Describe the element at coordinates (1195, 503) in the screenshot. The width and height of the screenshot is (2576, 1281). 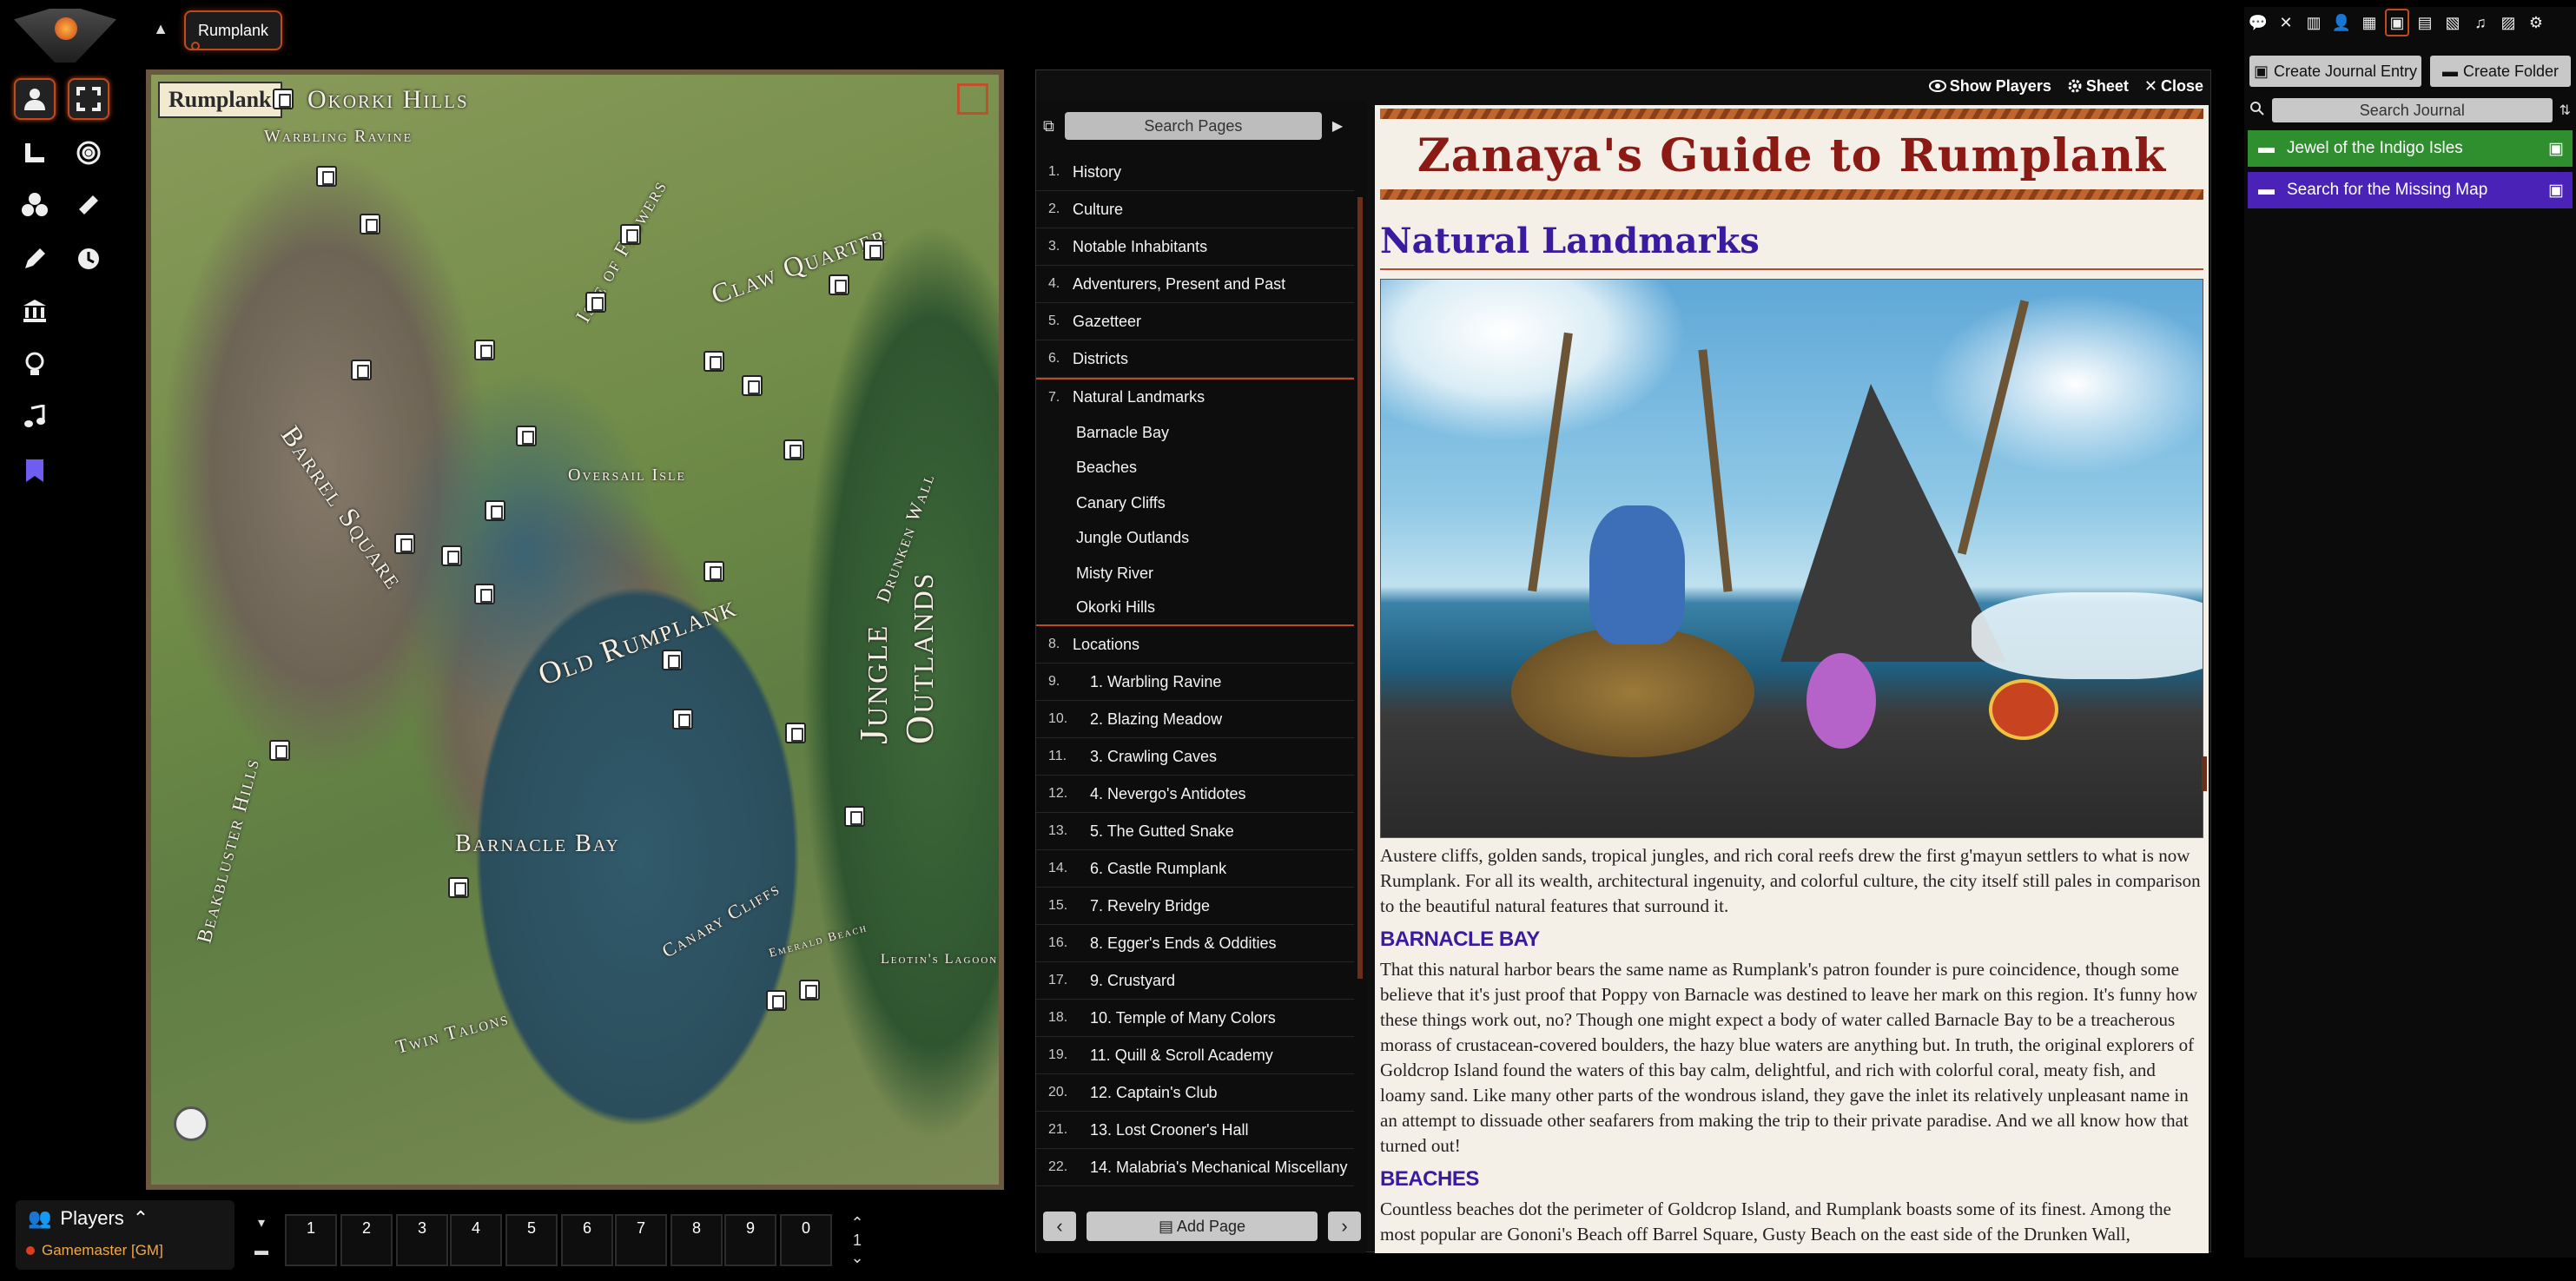
I see `page-heading-item: Canary Cliffs` at that location.